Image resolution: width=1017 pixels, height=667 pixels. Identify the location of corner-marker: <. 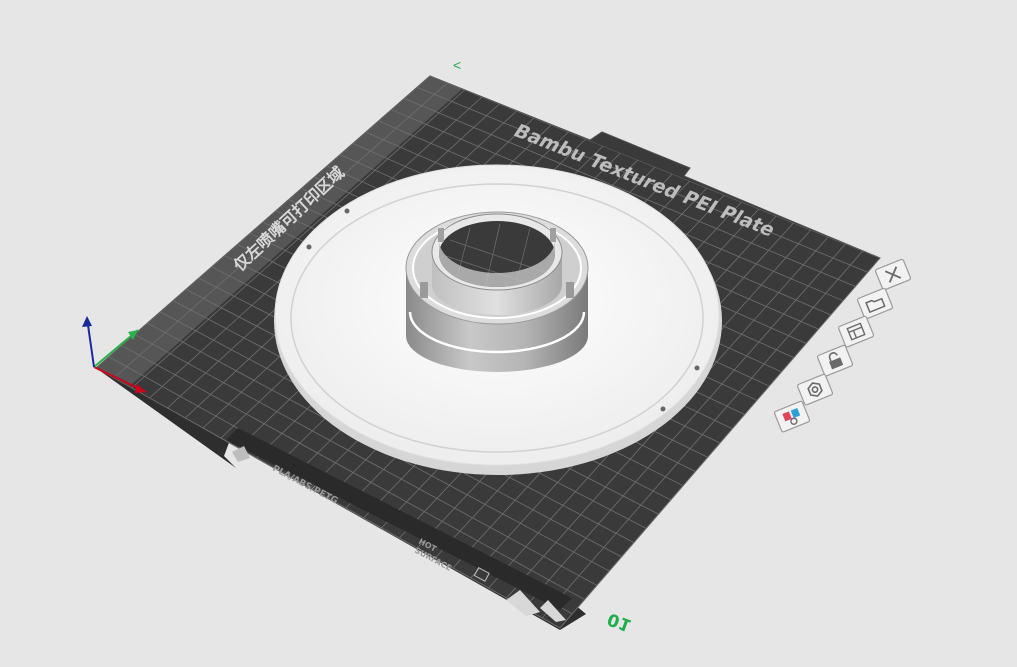
(457, 65).